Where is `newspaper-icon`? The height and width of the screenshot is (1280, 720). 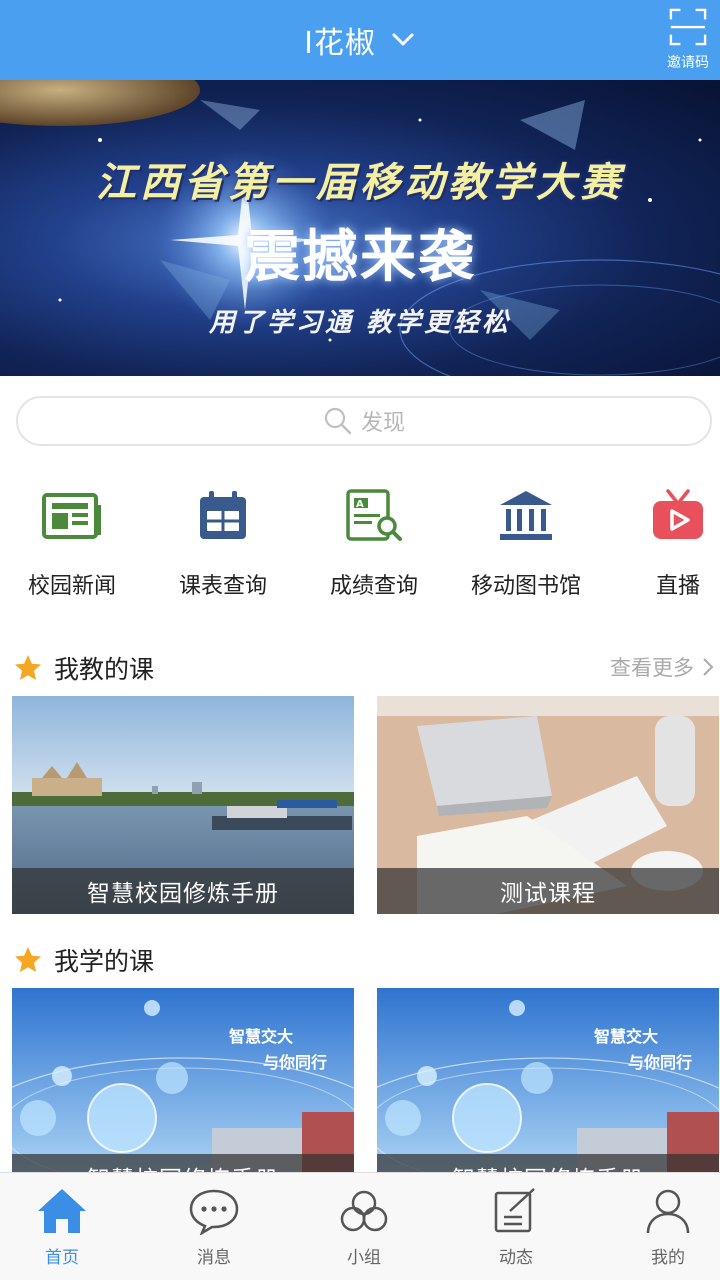
newspaper-icon is located at coordinates (71, 516).